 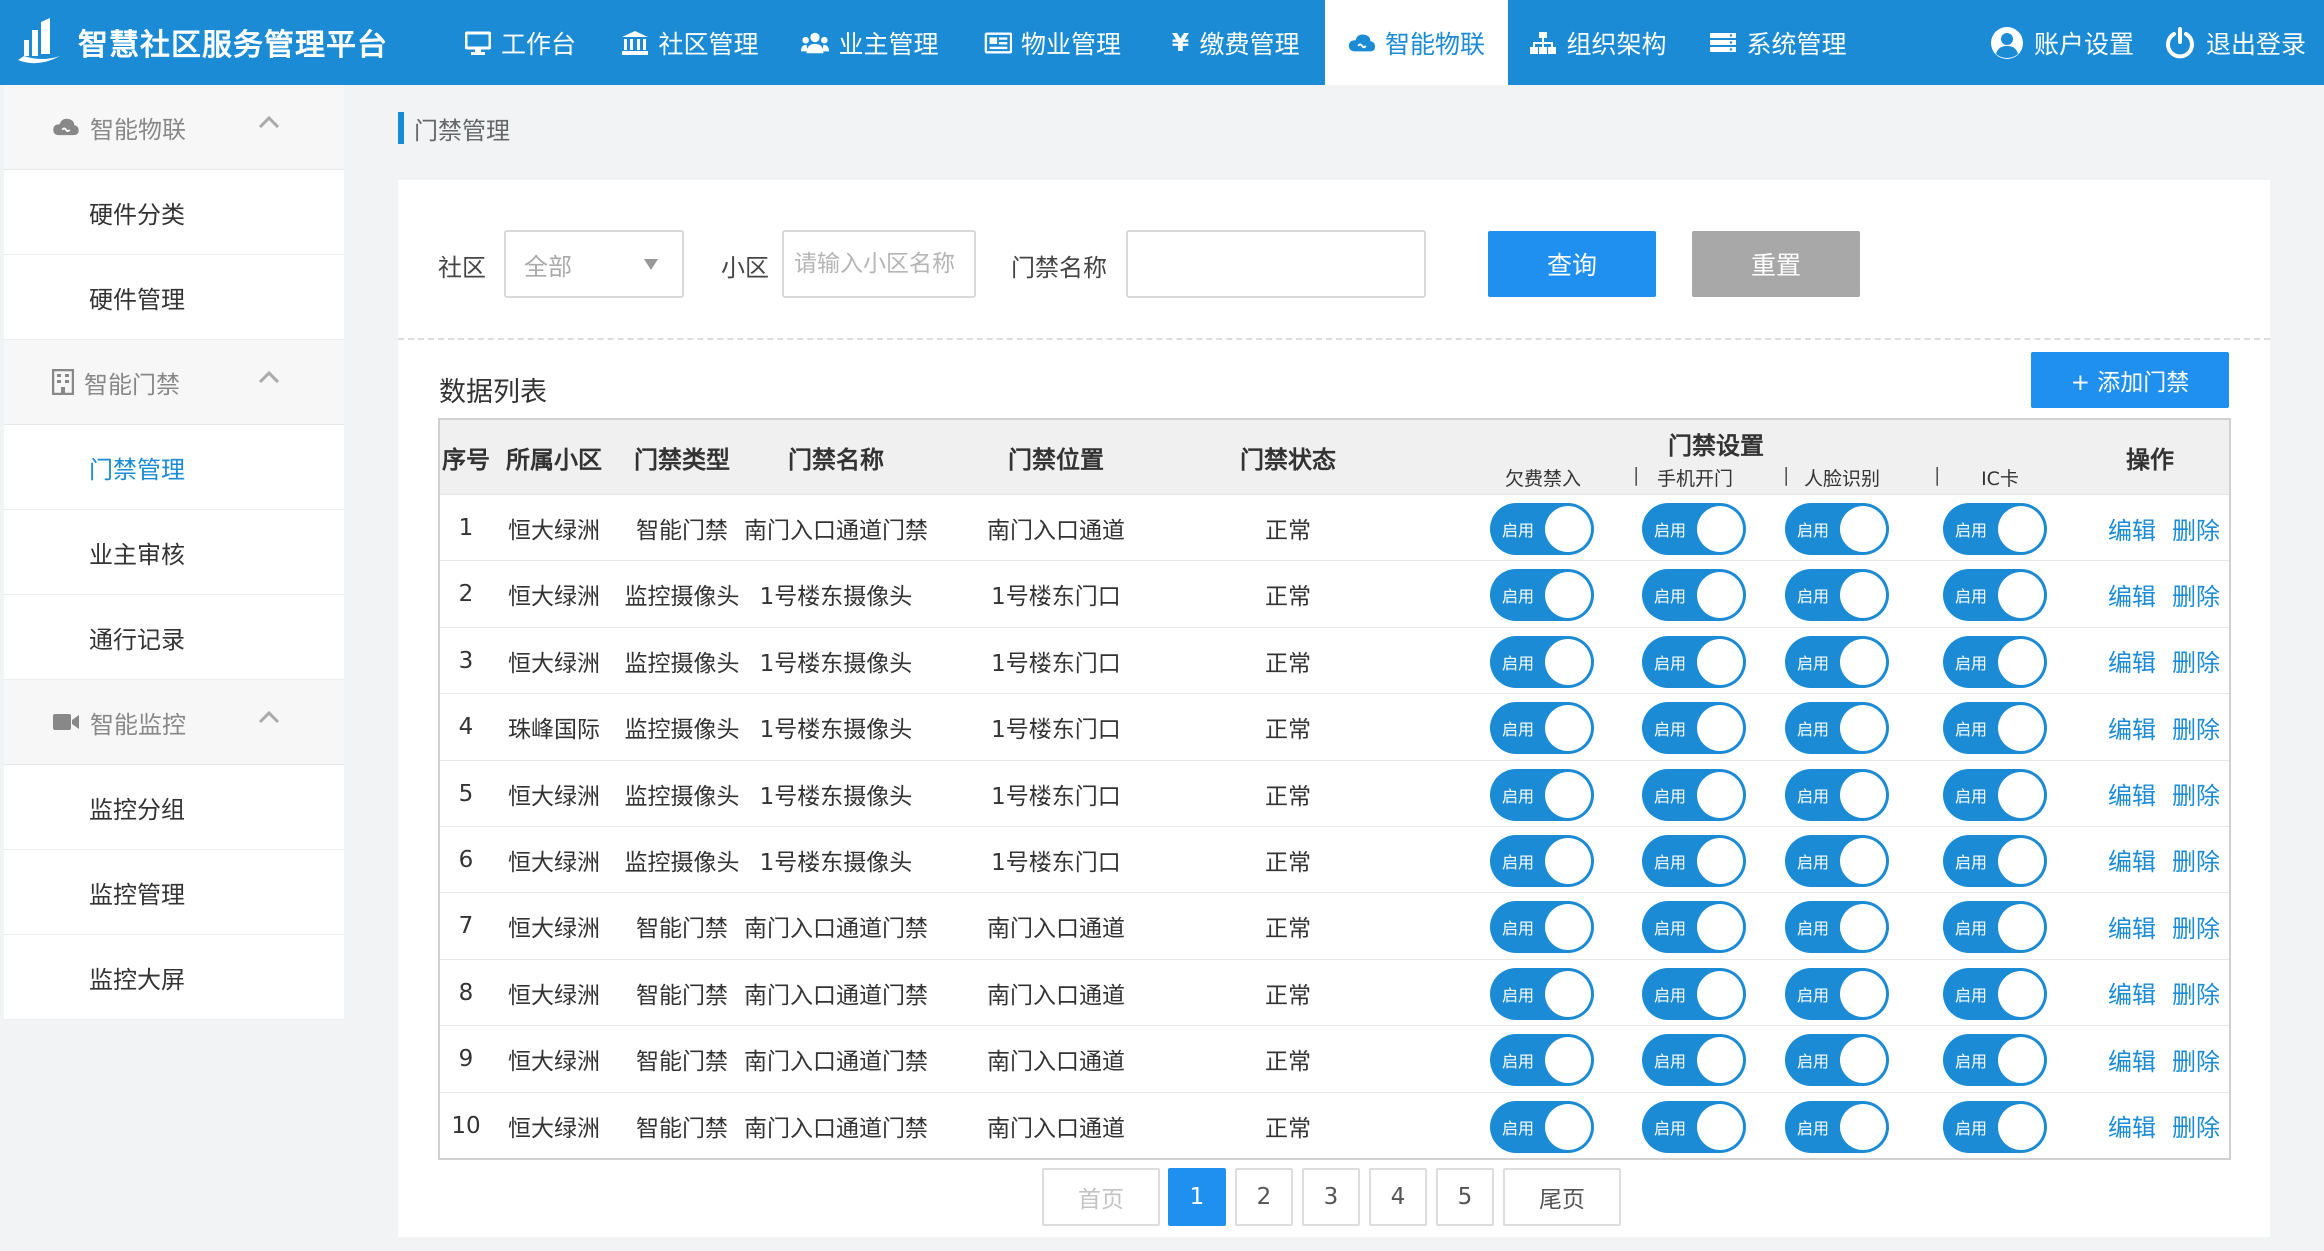 What do you see at coordinates (1101, 1197) in the screenshot?
I see `first-page-button: 首页` at bounding box center [1101, 1197].